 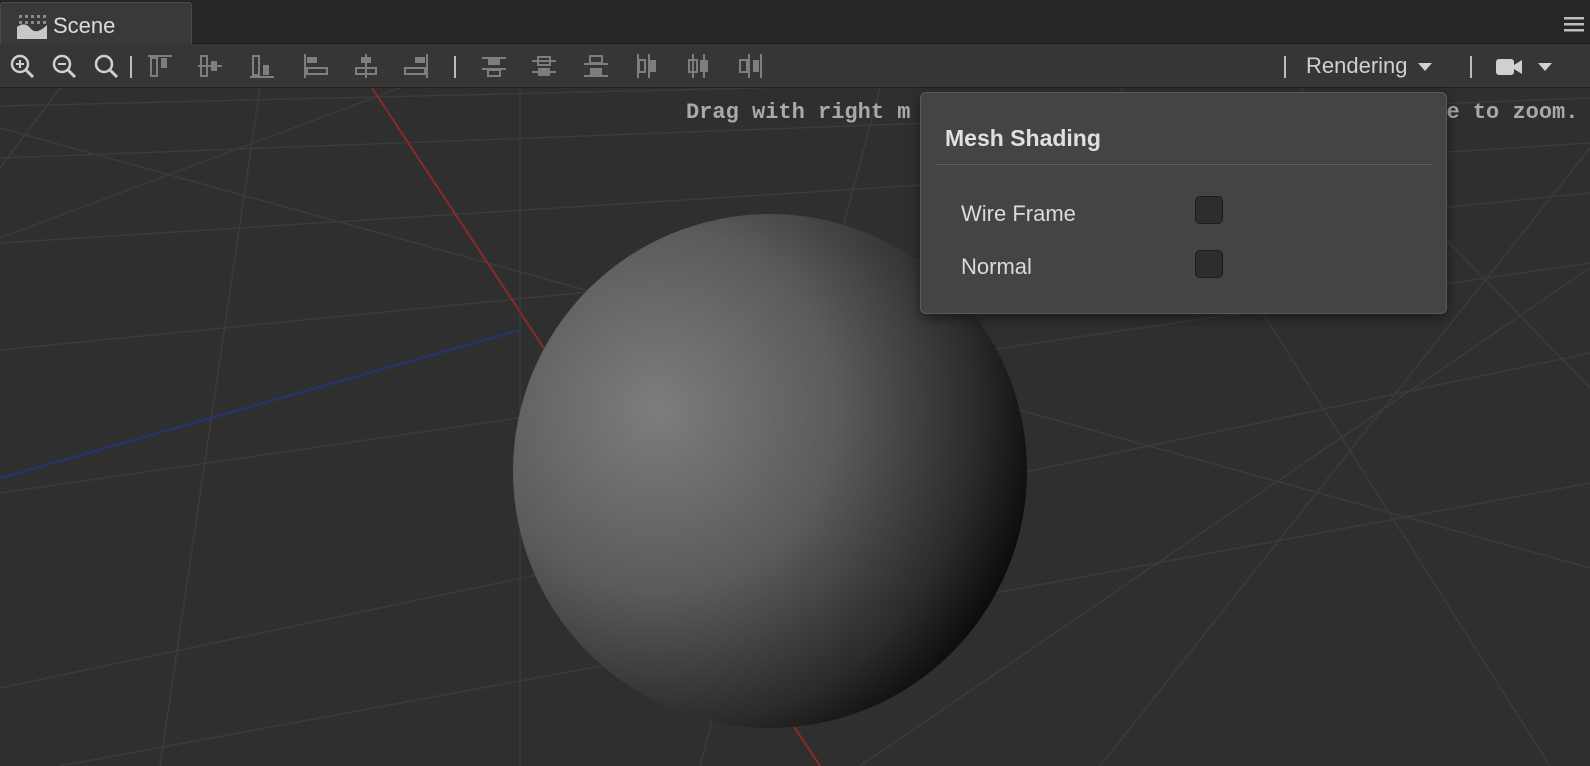 What do you see at coordinates (22, 66) in the screenshot?
I see `zoom-in-icon` at bounding box center [22, 66].